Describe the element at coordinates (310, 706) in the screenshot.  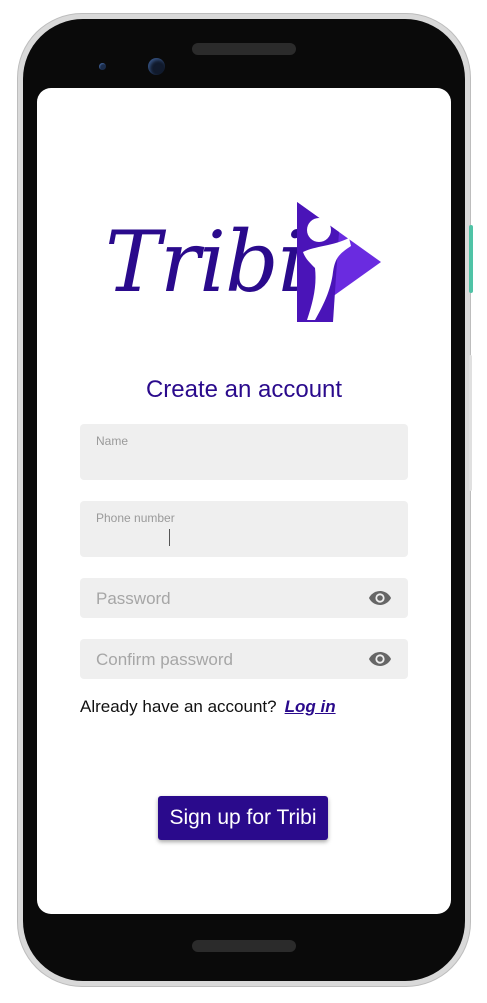
I see `login-link: Log in` at that location.